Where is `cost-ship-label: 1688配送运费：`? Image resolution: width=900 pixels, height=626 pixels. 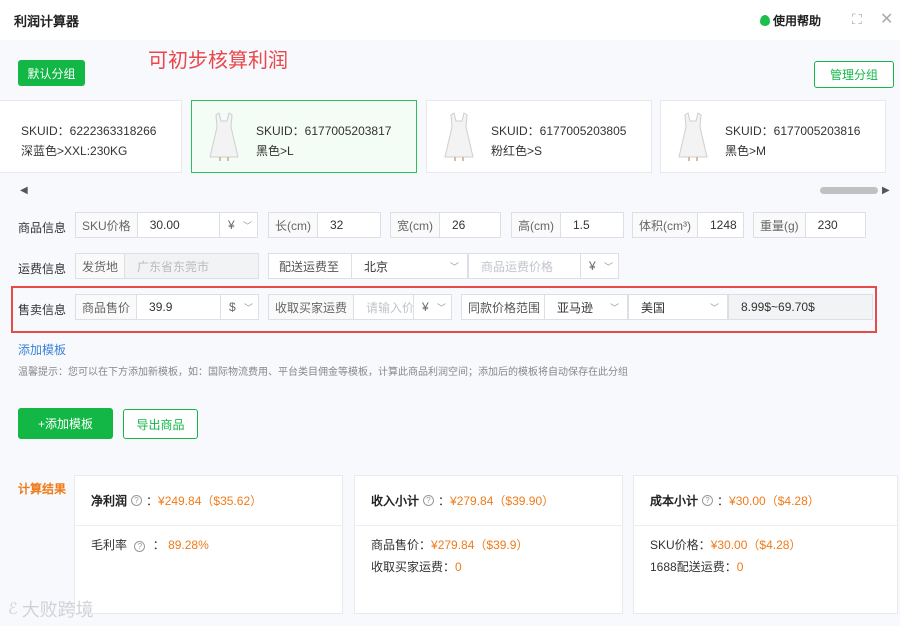 cost-ship-label: 1688配送运费： is located at coordinates (693, 567).